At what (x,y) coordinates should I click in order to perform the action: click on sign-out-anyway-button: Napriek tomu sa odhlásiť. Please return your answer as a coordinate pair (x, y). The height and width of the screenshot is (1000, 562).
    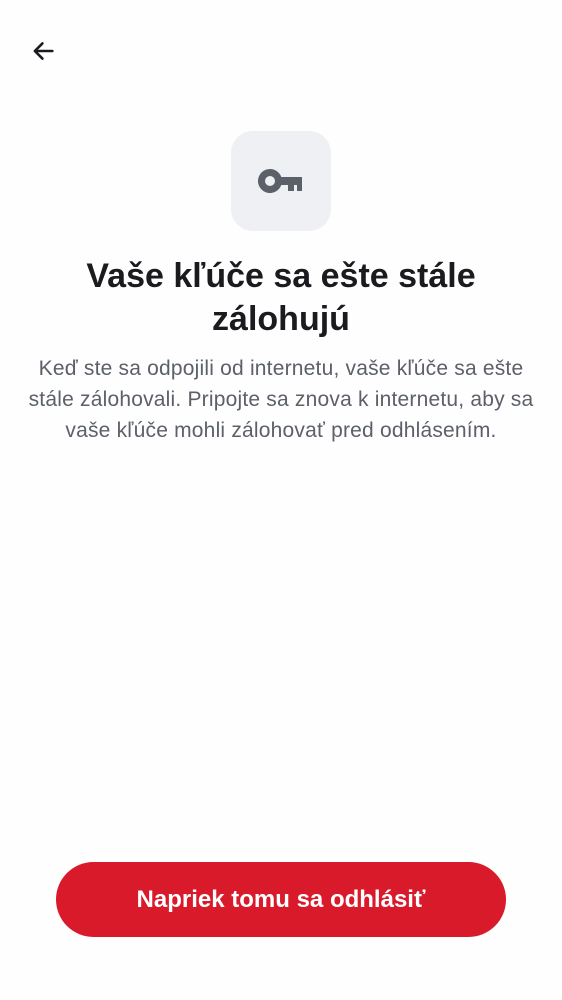
    Looking at the image, I should click on (281, 899).